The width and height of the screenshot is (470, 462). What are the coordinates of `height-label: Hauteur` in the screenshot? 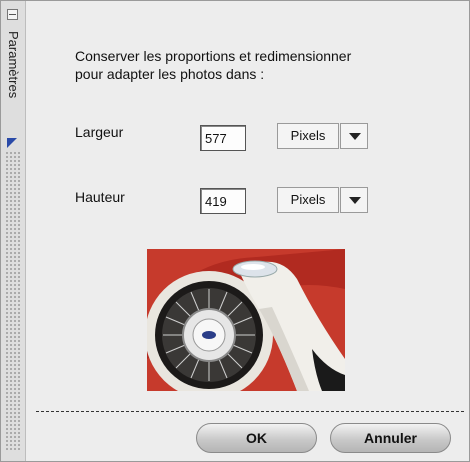 It's located at (100, 197).